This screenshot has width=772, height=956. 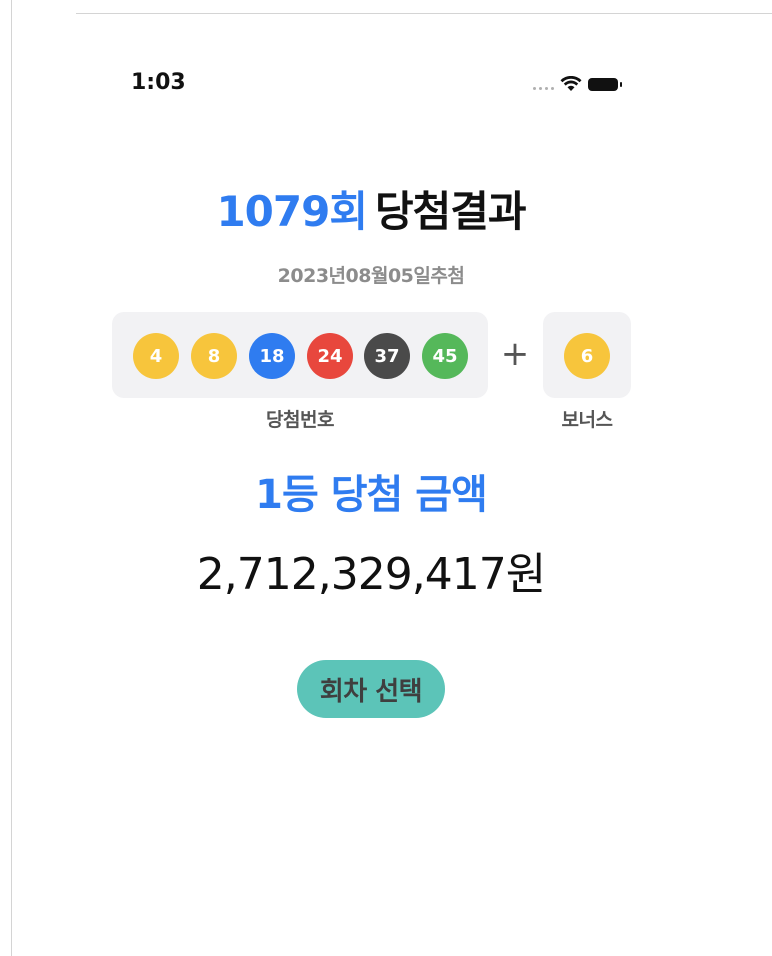 I want to click on winning-ball: 45, so click(x=445, y=356).